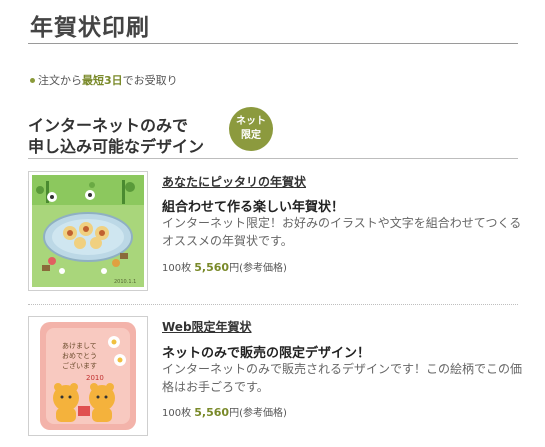 This screenshot has width=545, height=447. Describe the element at coordinates (108, 125) in the screenshot. I see `section-heading-line1: インターネットのみで` at that location.